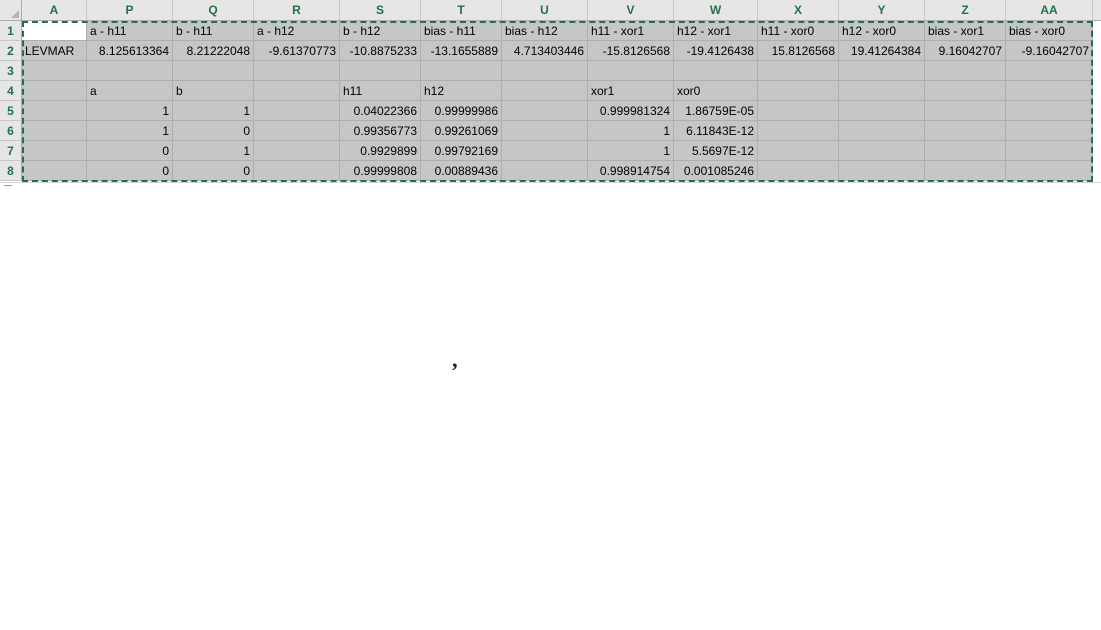 Image resolution: width=1101 pixels, height=630 pixels. I want to click on cell-z5, so click(965, 111).